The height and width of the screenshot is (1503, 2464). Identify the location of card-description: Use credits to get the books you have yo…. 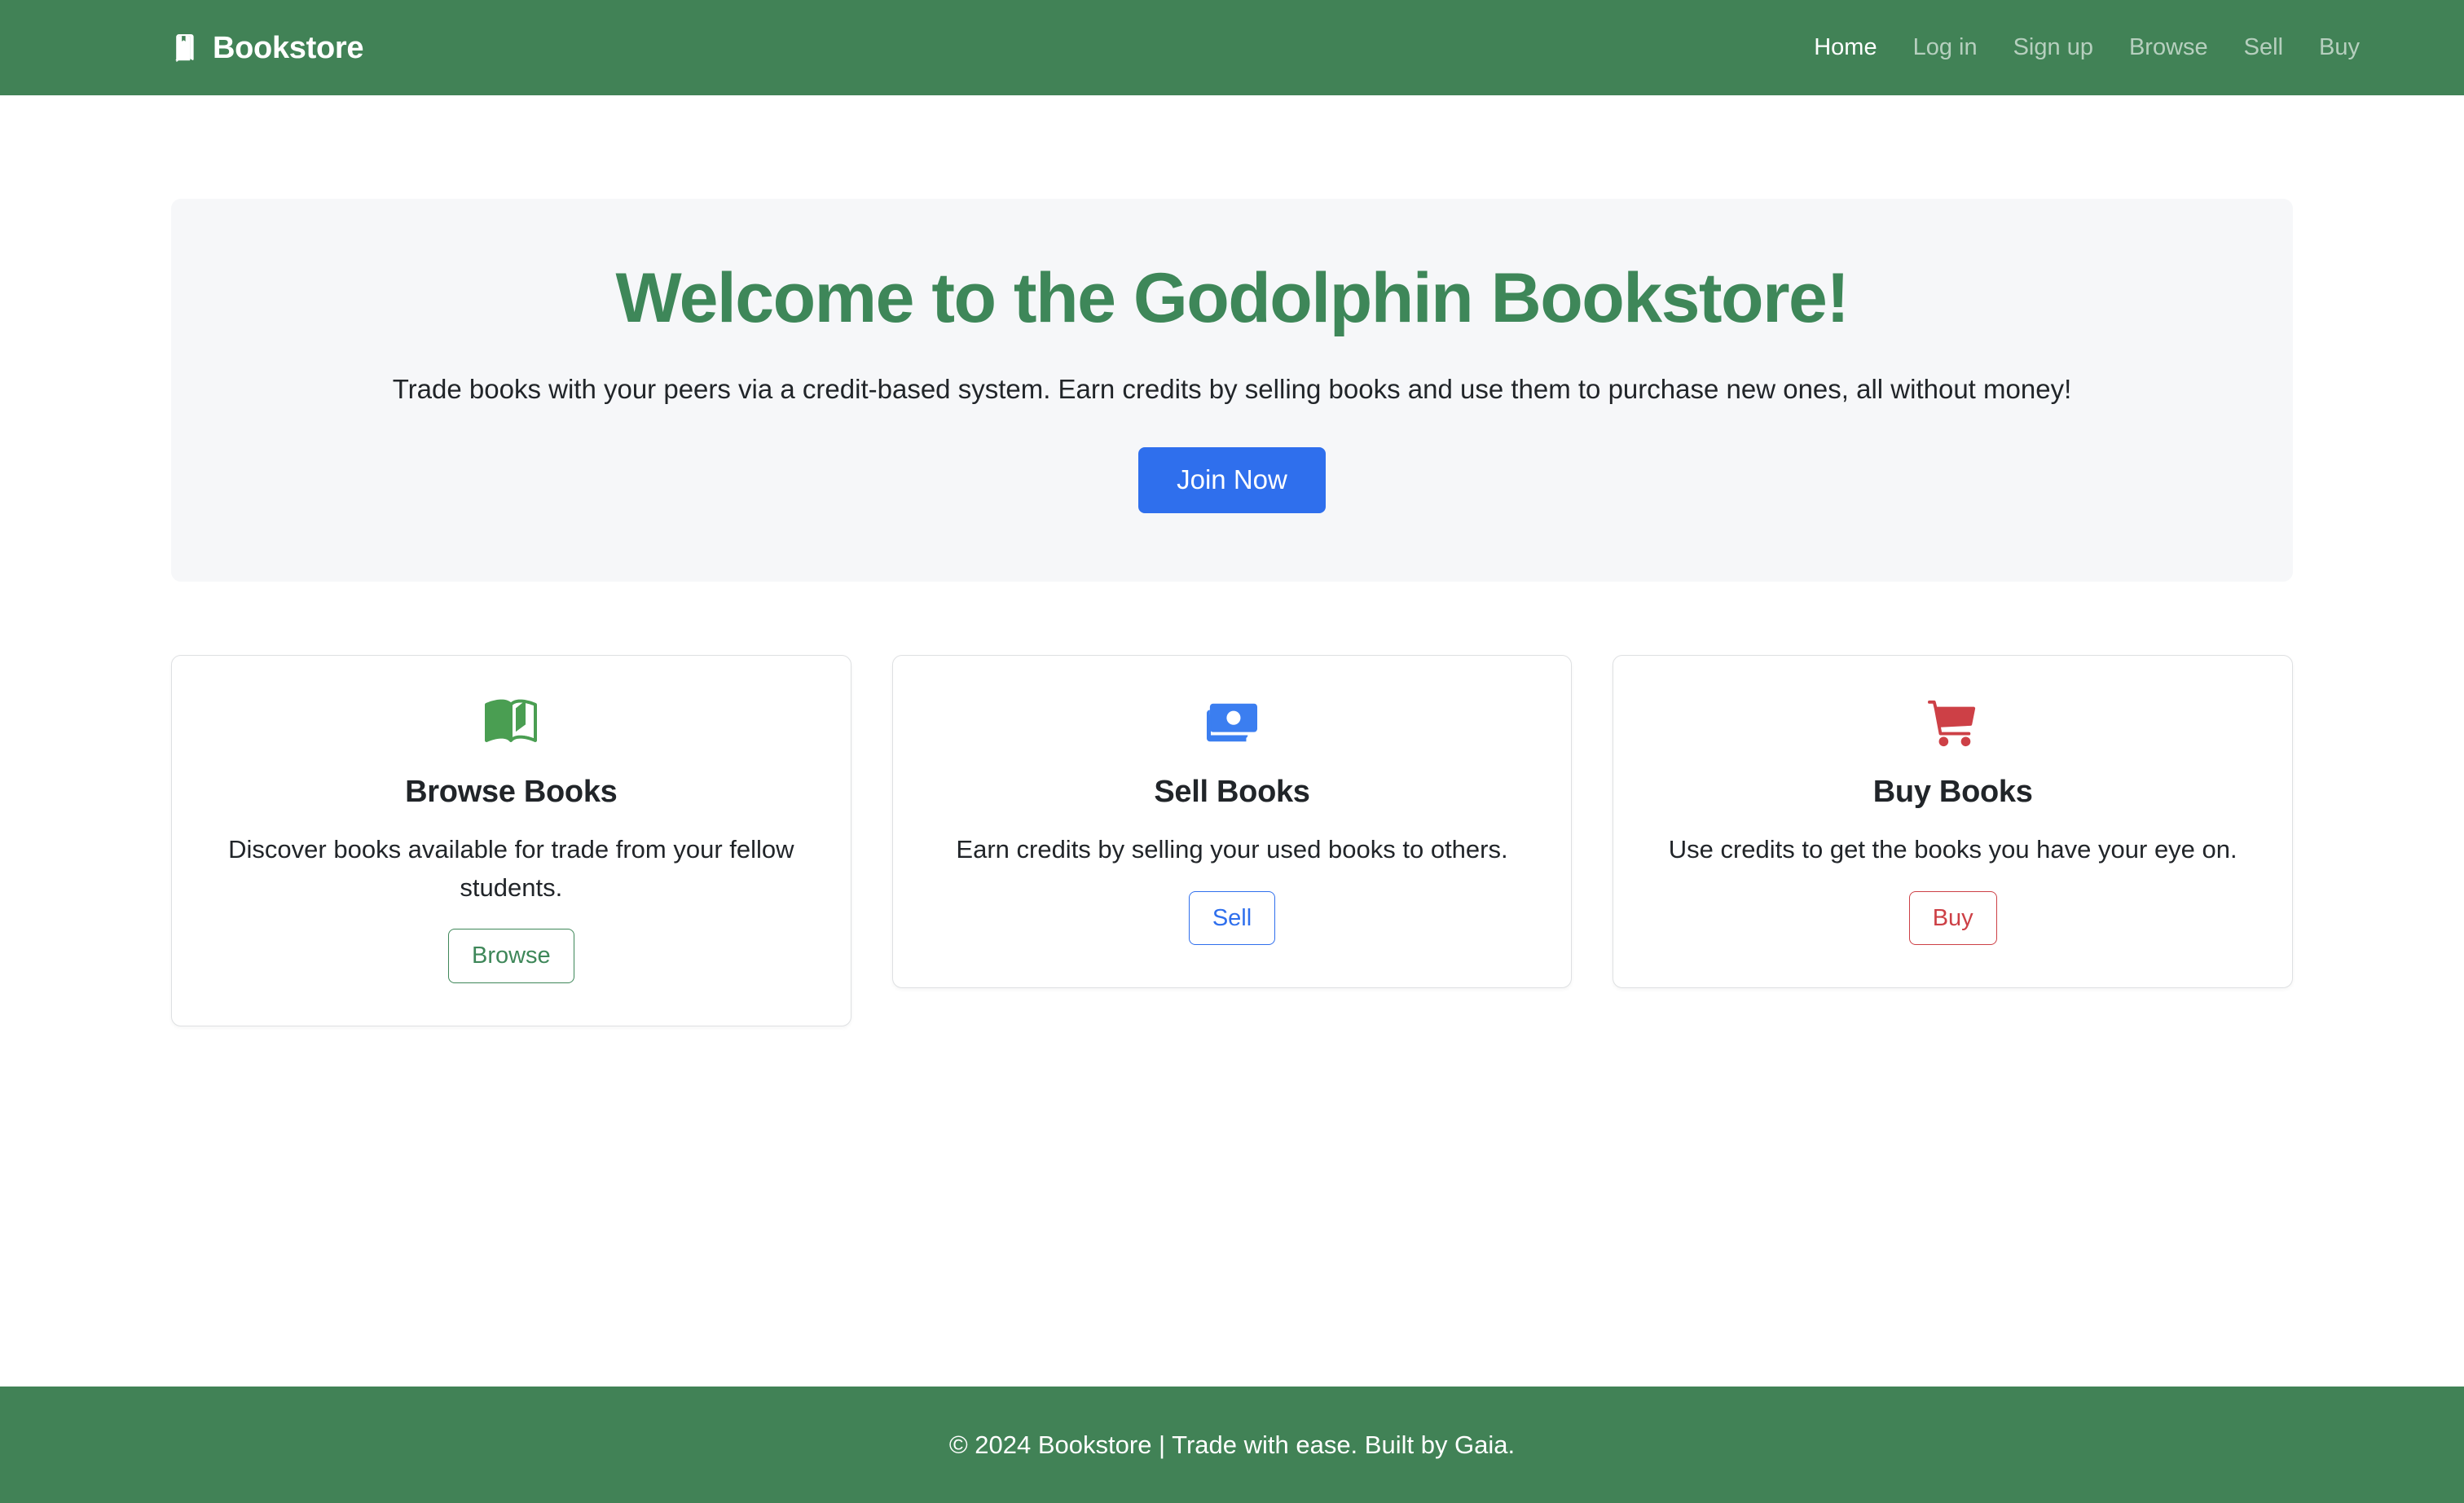
(1952, 849).